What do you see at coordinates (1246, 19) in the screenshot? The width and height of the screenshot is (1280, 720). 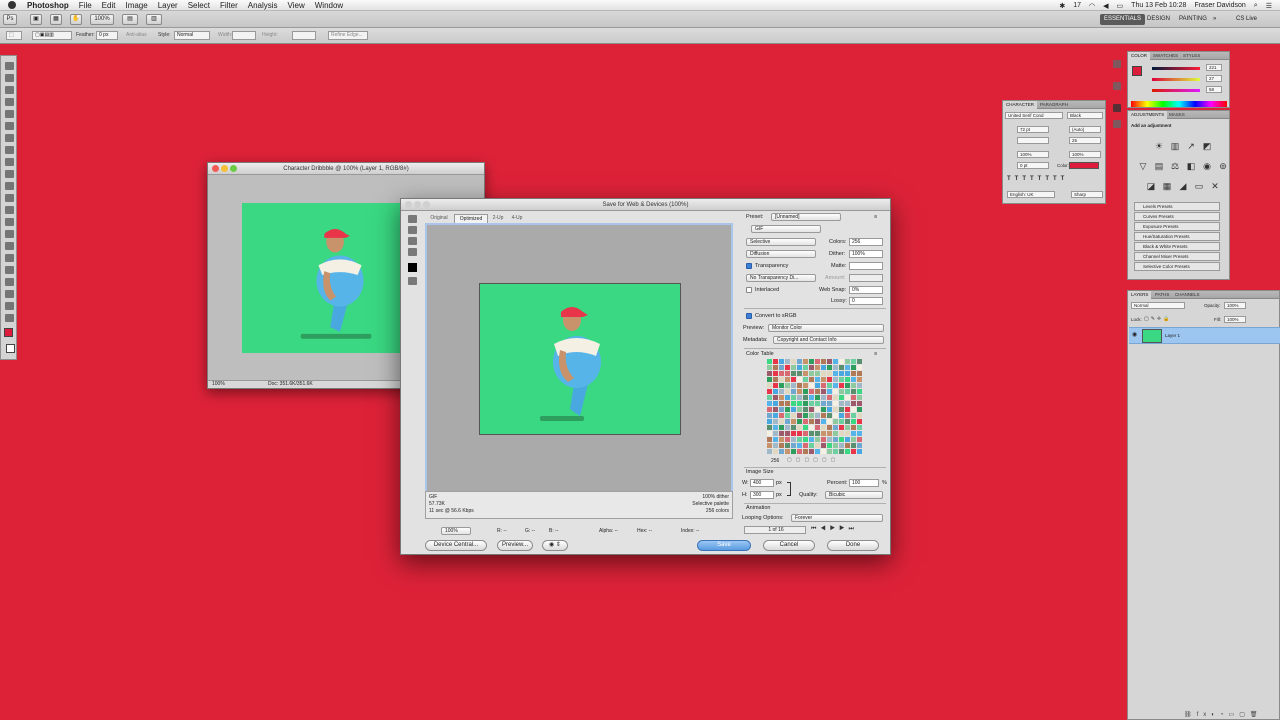 I see `cs-live-button: CS Live` at bounding box center [1246, 19].